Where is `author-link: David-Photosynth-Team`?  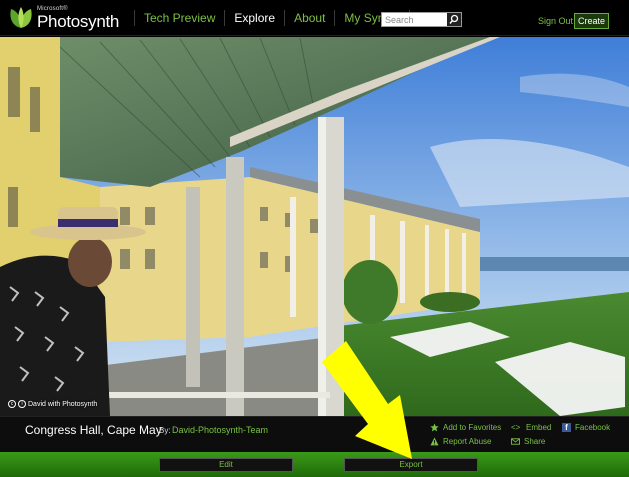 author-link: David-Photosynth-Team is located at coordinates (220, 430).